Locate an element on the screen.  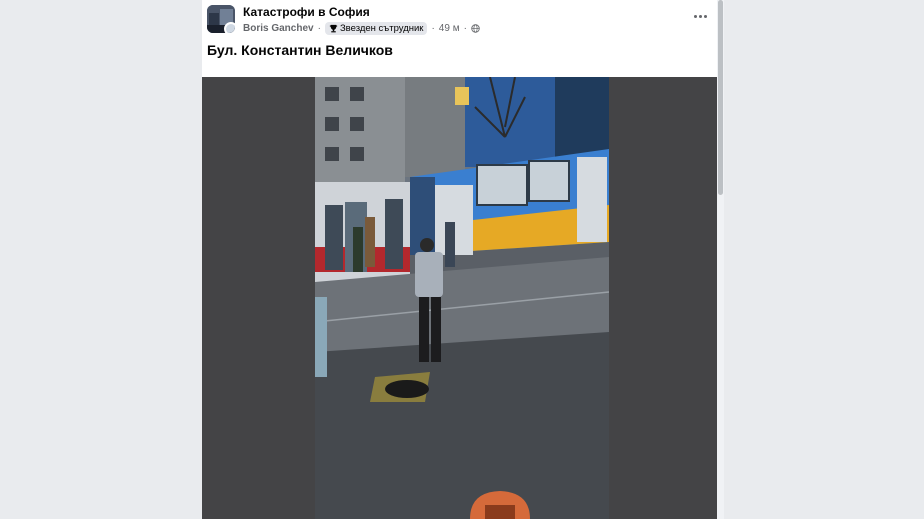
scrollbar-thumb is located at coordinates (720, 97).